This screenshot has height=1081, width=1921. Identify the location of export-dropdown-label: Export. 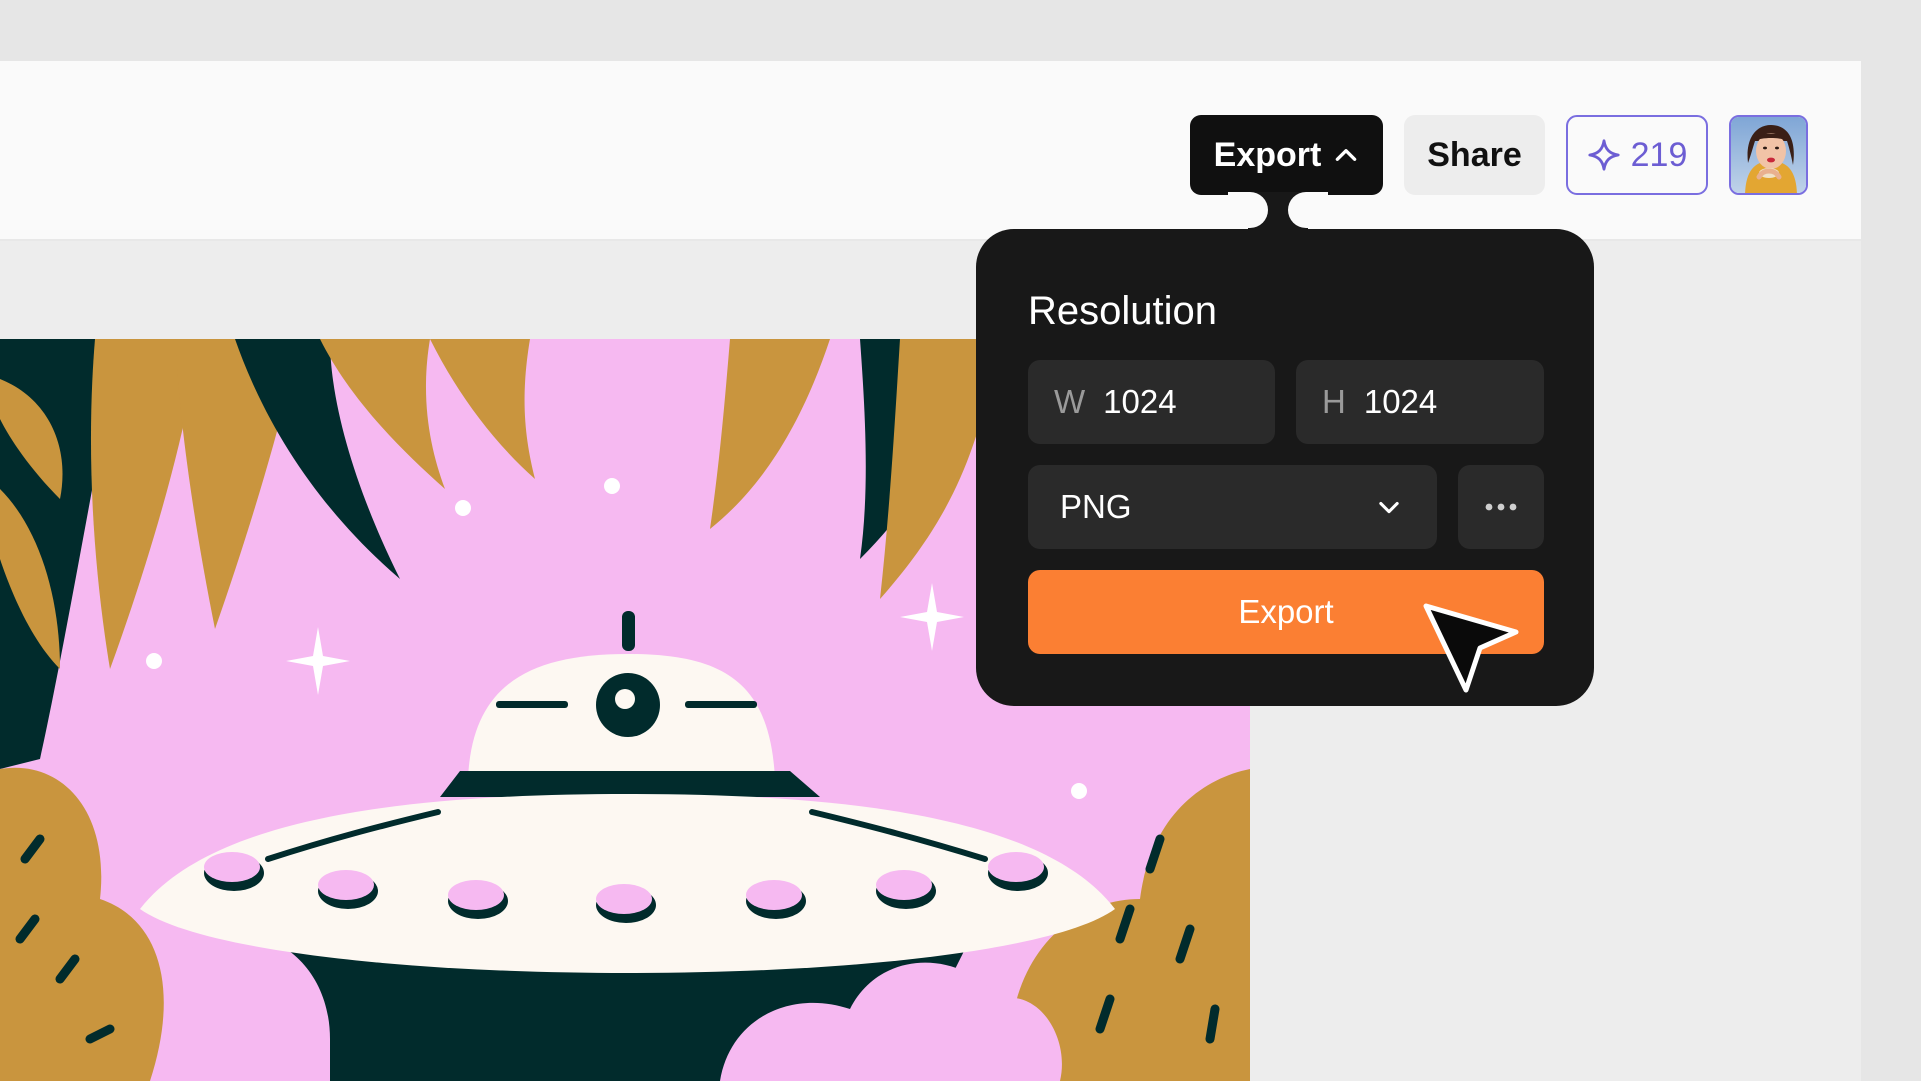
(1267, 154).